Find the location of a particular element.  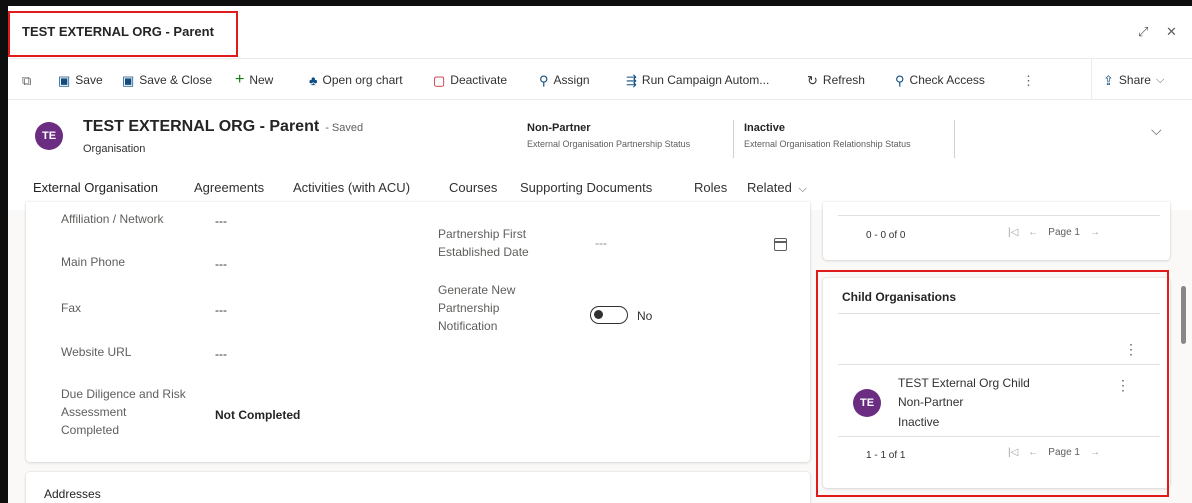

tab-related-label: Related is located at coordinates (769, 187).